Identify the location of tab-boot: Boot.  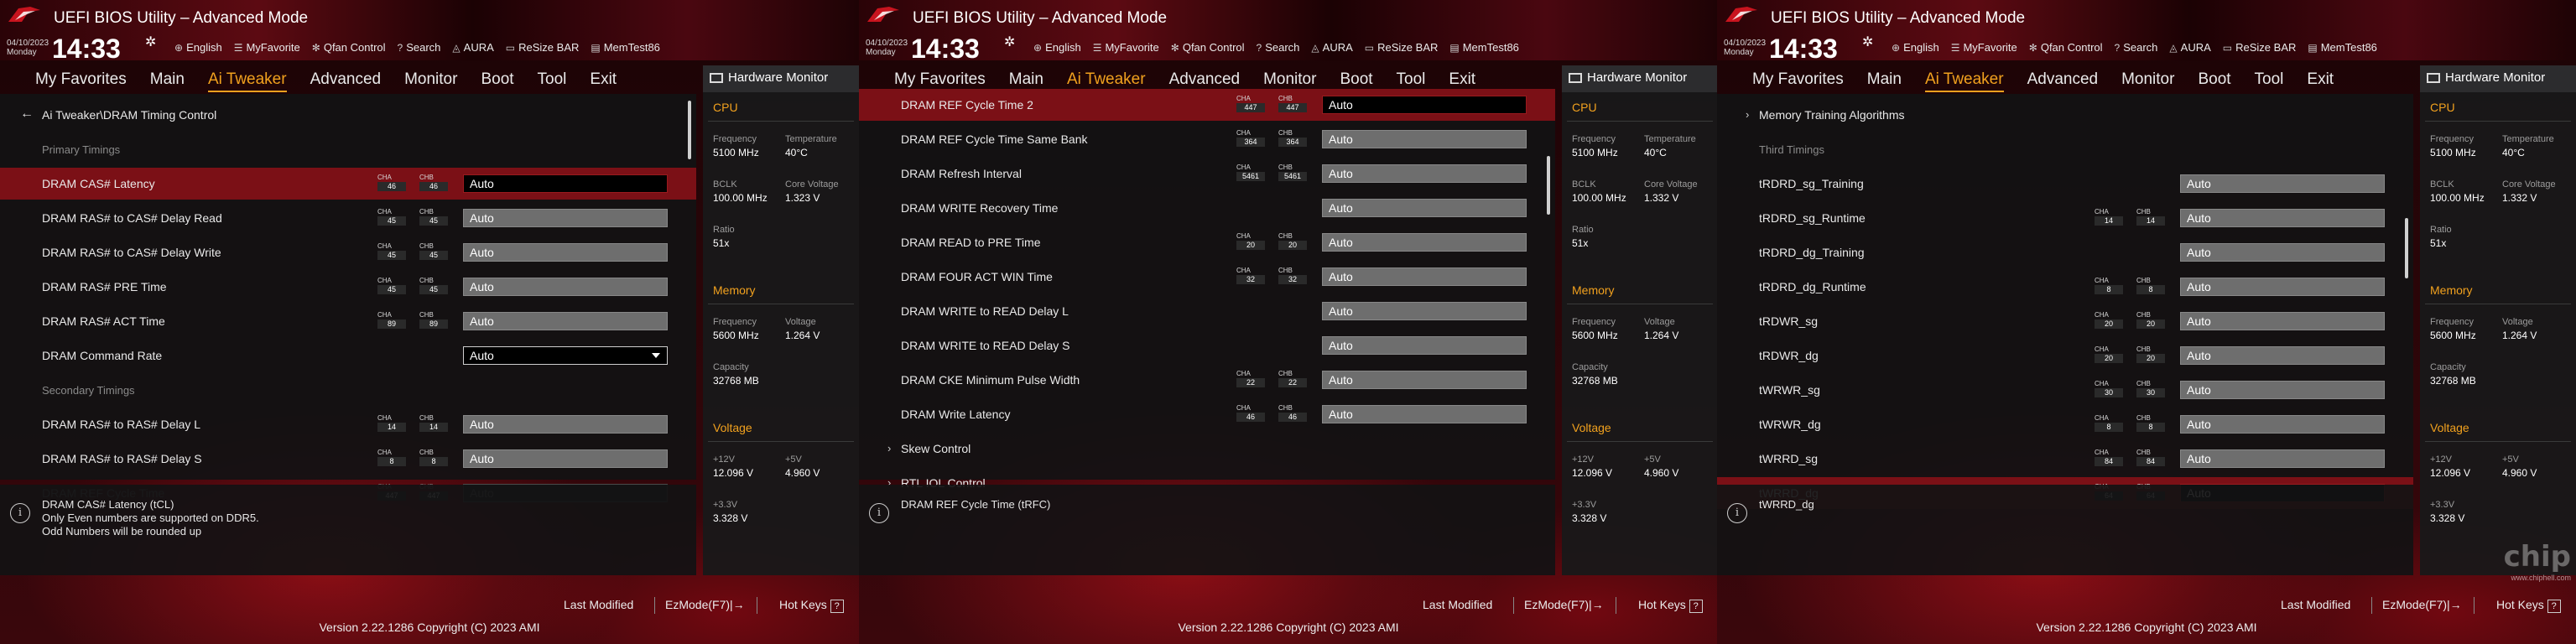
(497, 79).